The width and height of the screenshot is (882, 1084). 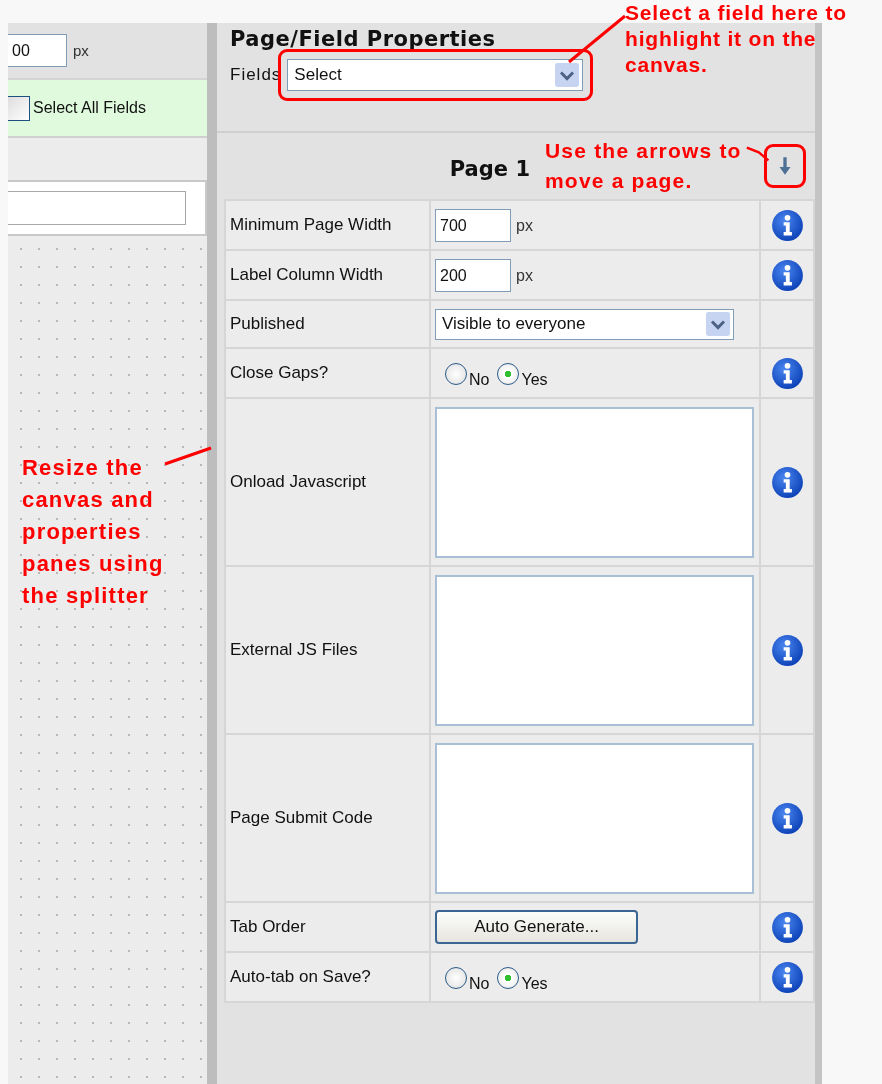 I want to click on property-input: 200, so click(x=473, y=275).